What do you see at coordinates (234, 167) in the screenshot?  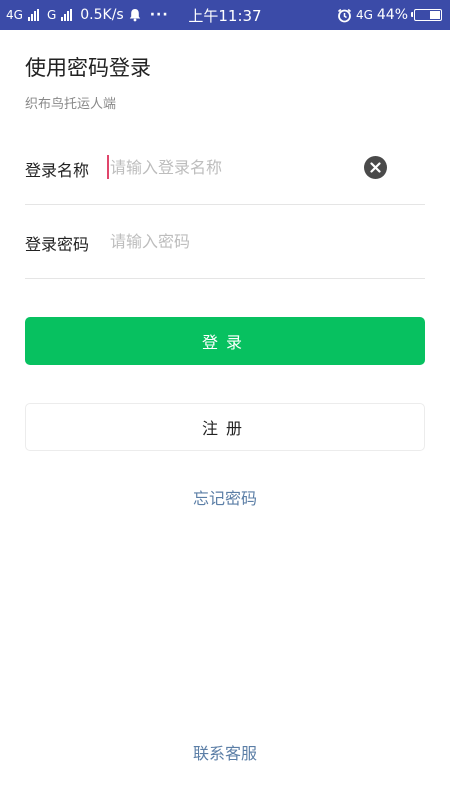 I see `username-input` at bounding box center [234, 167].